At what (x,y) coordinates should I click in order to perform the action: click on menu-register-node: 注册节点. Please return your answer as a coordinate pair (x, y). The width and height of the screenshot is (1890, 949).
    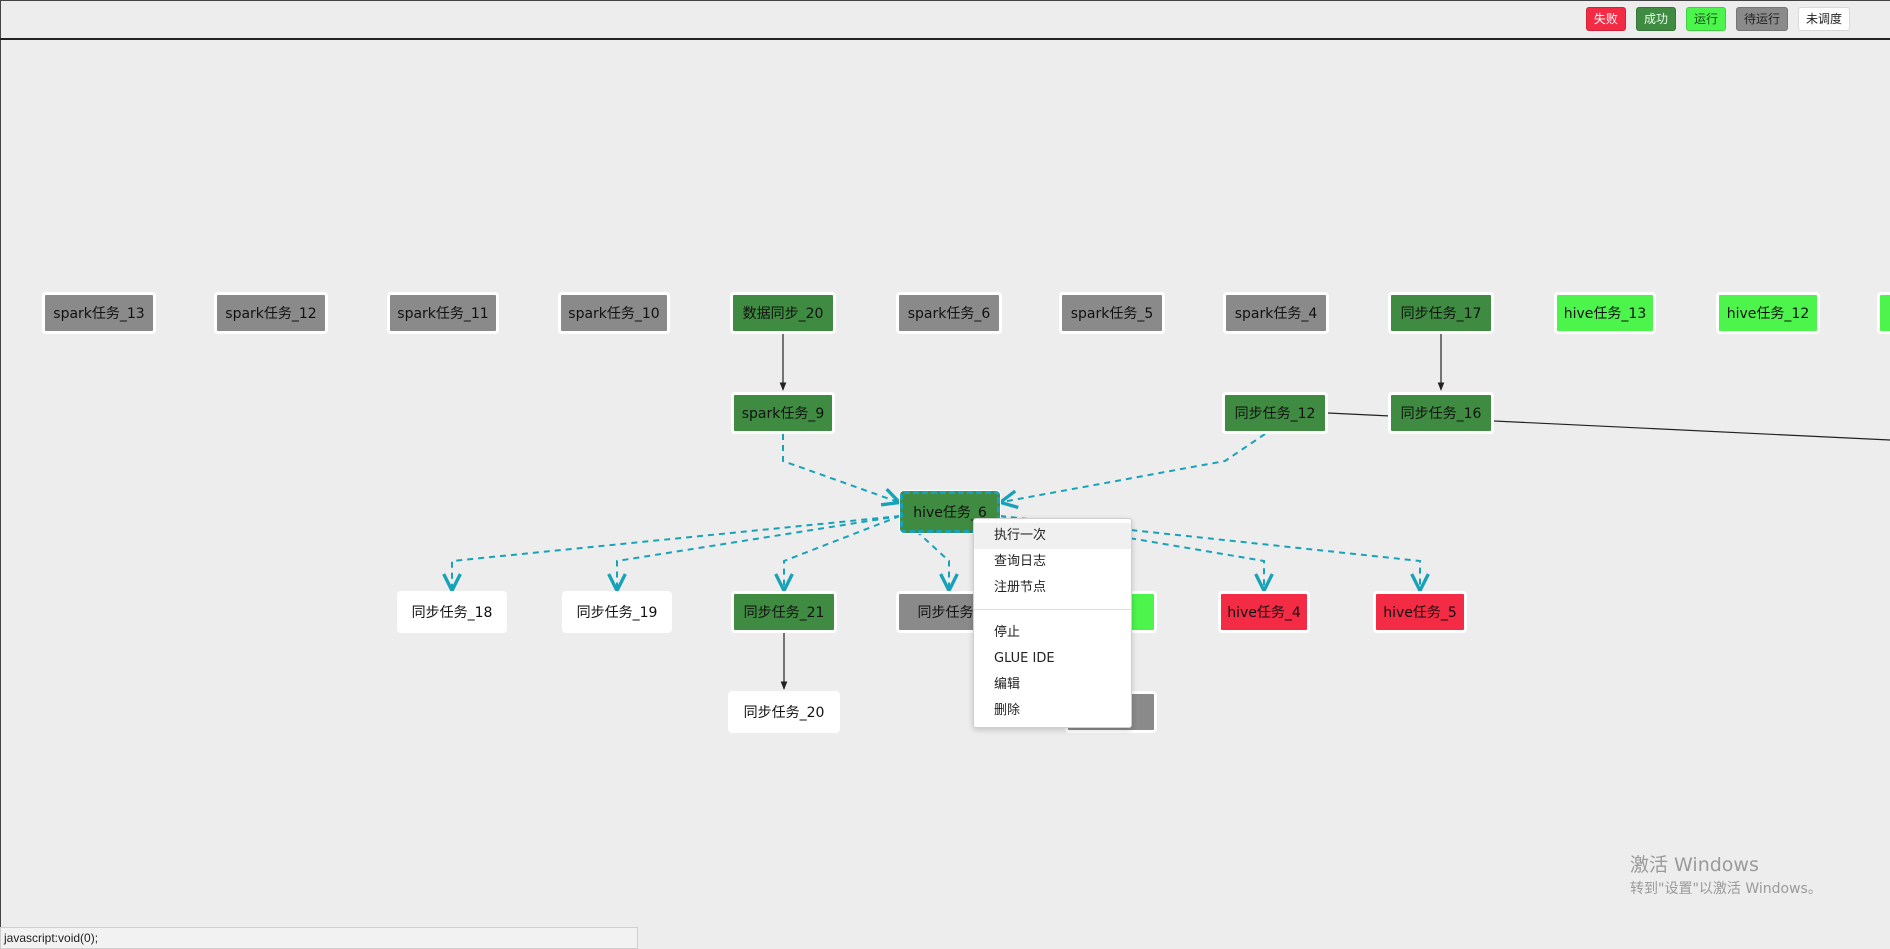
    Looking at the image, I should click on (1052, 588).